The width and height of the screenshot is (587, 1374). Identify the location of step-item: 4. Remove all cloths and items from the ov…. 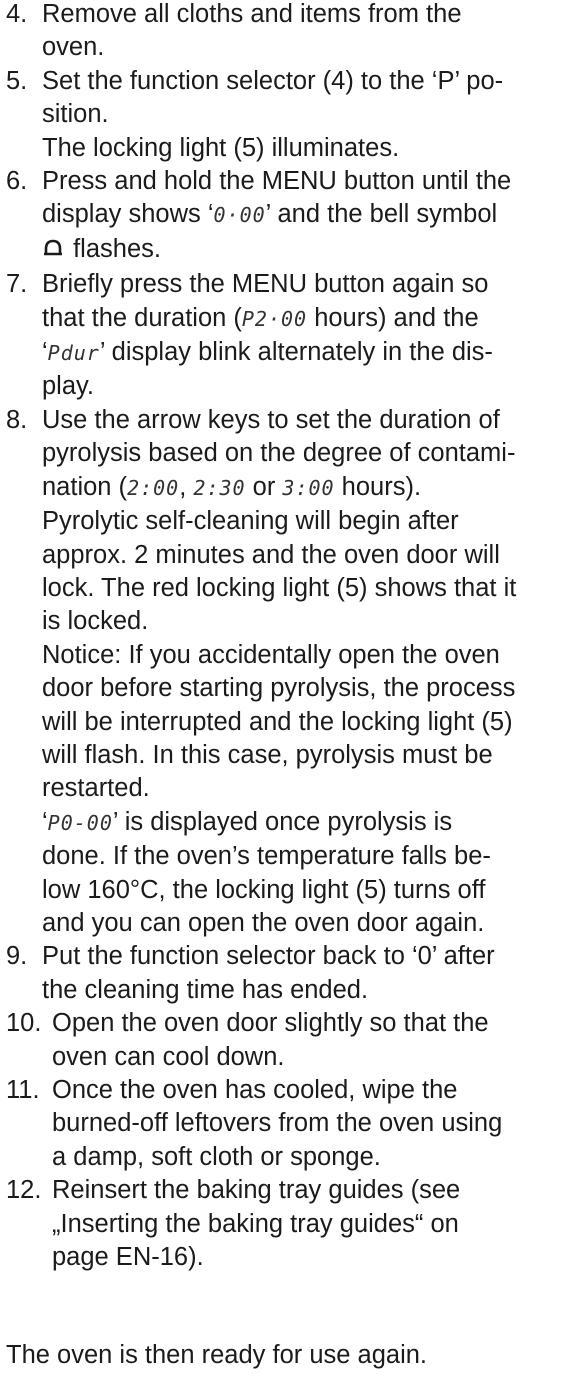
(295, 32).